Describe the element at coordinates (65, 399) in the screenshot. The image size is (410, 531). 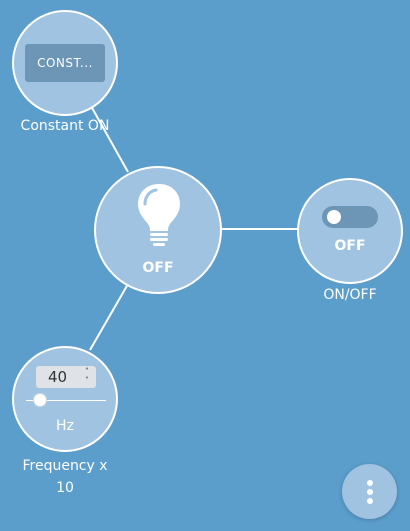
I see `frequency-node: 40 ˄ ˅ Hz` at that location.